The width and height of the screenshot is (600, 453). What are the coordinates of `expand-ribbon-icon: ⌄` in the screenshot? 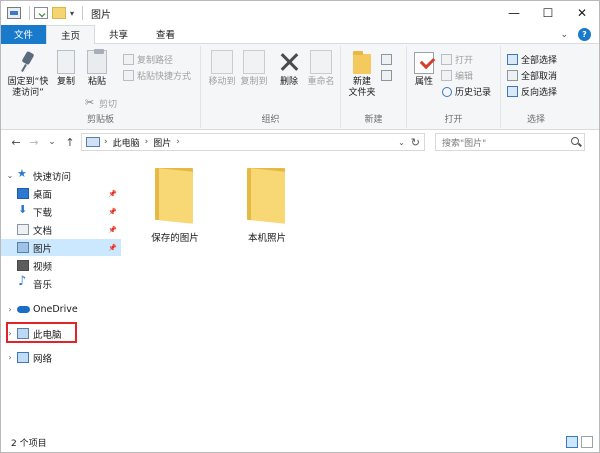 It's located at (564, 35).